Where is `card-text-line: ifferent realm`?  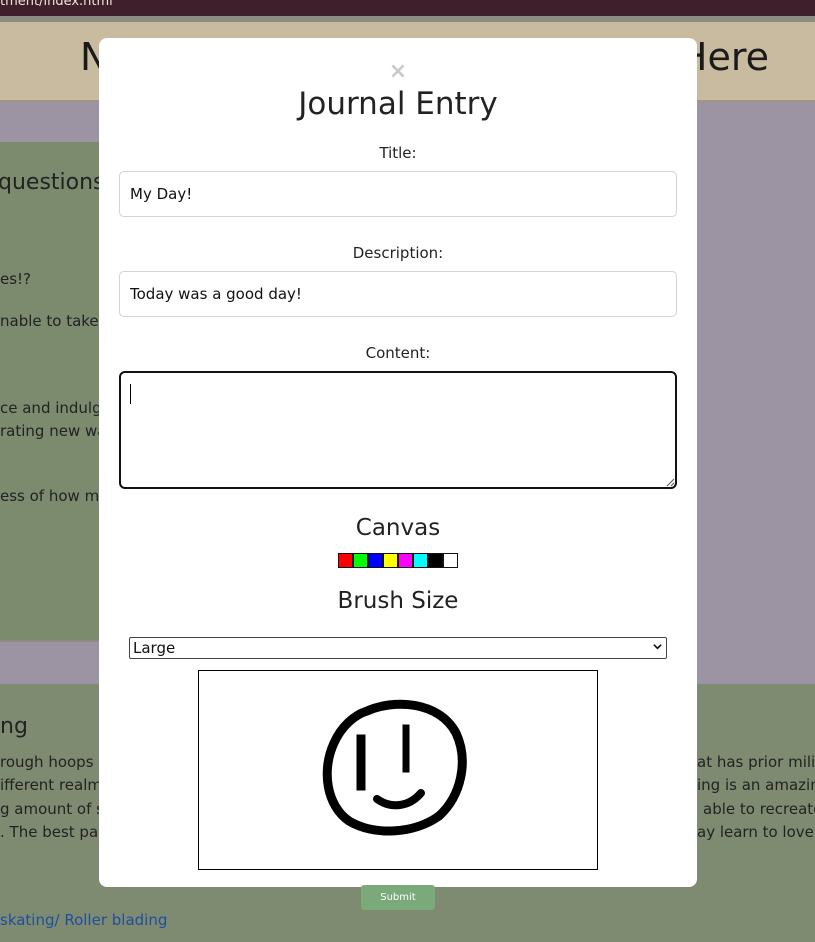 card-text-line: ifferent realm is located at coordinates (51, 785).